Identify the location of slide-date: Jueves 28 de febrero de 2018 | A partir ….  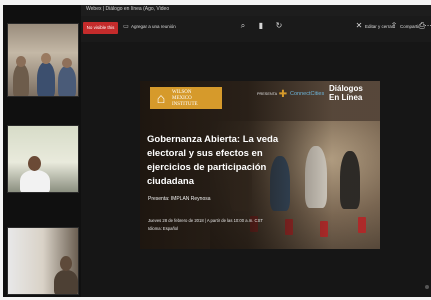
(205, 220).